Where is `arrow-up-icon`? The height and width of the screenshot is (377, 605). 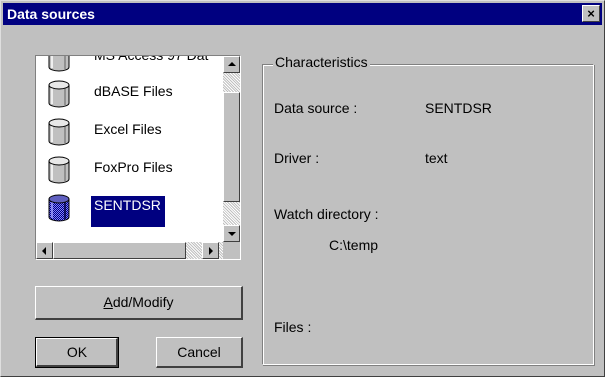
arrow-up-icon is located at coordinates (232, 64).